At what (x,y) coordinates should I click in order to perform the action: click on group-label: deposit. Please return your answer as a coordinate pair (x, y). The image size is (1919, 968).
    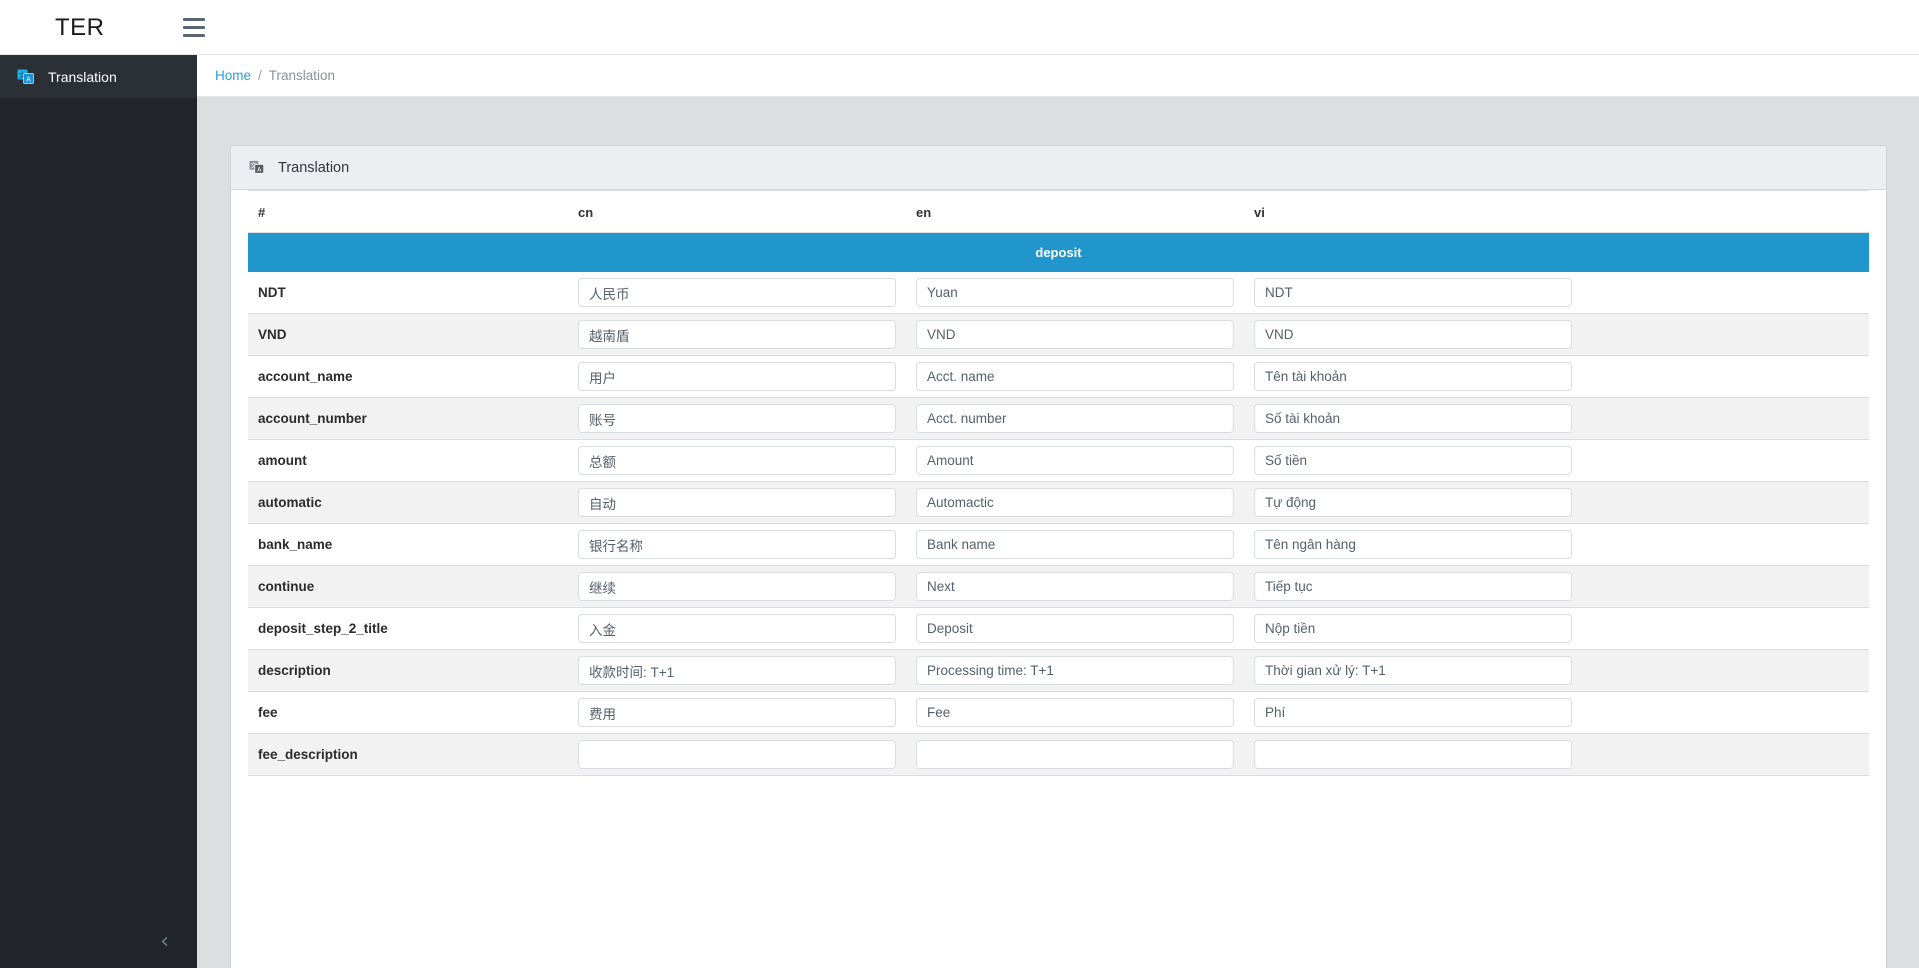
    Looking at the image, I should click on (1058, 252).